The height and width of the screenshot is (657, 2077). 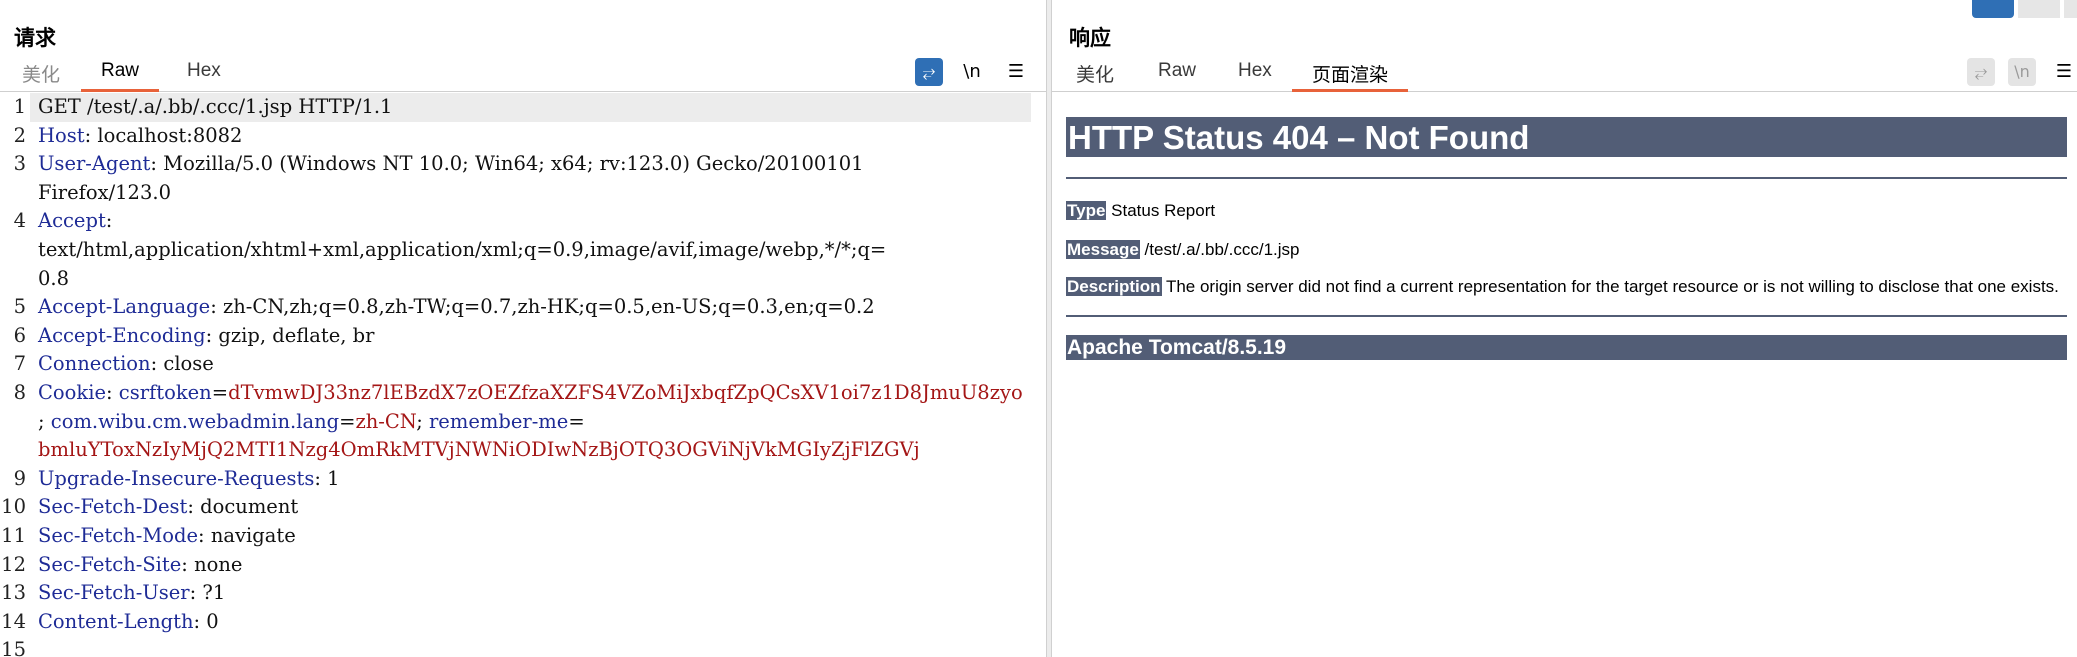 I want to click on text-segment: :, so click(x=112, y=392).